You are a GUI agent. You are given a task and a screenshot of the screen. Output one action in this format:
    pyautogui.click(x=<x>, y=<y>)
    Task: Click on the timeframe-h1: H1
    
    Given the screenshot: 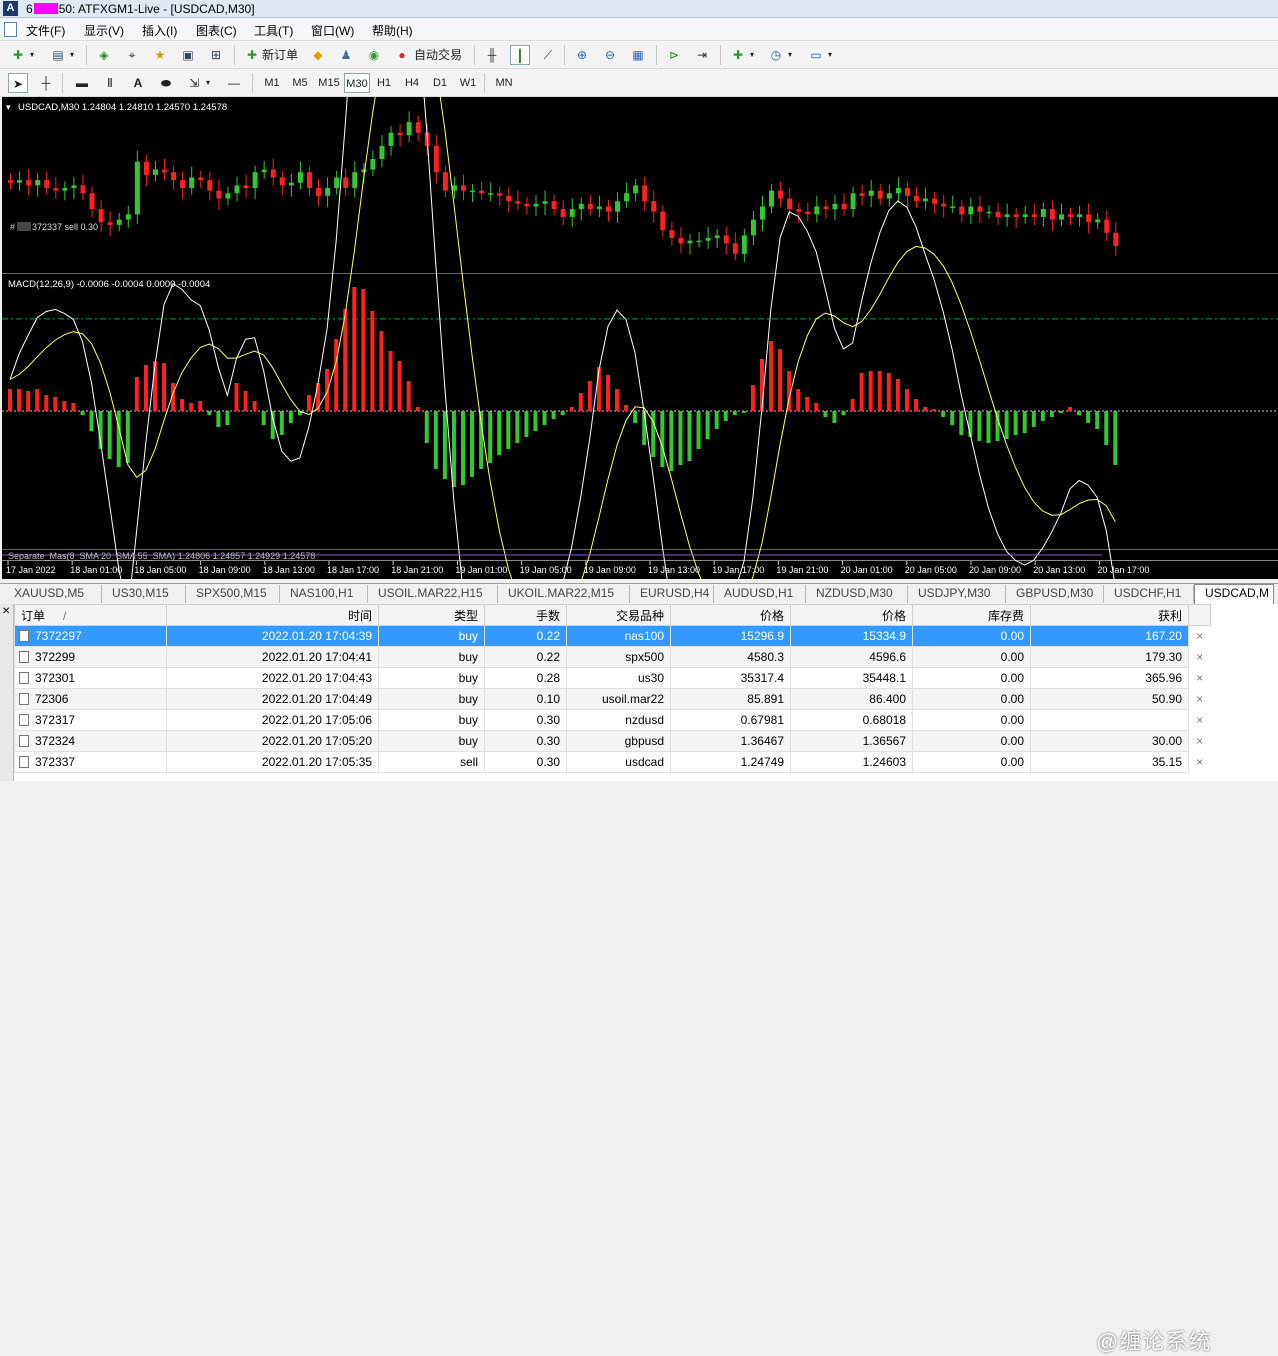 What is the action you would take?
    pyautogui.click(x=384, y=83)
    